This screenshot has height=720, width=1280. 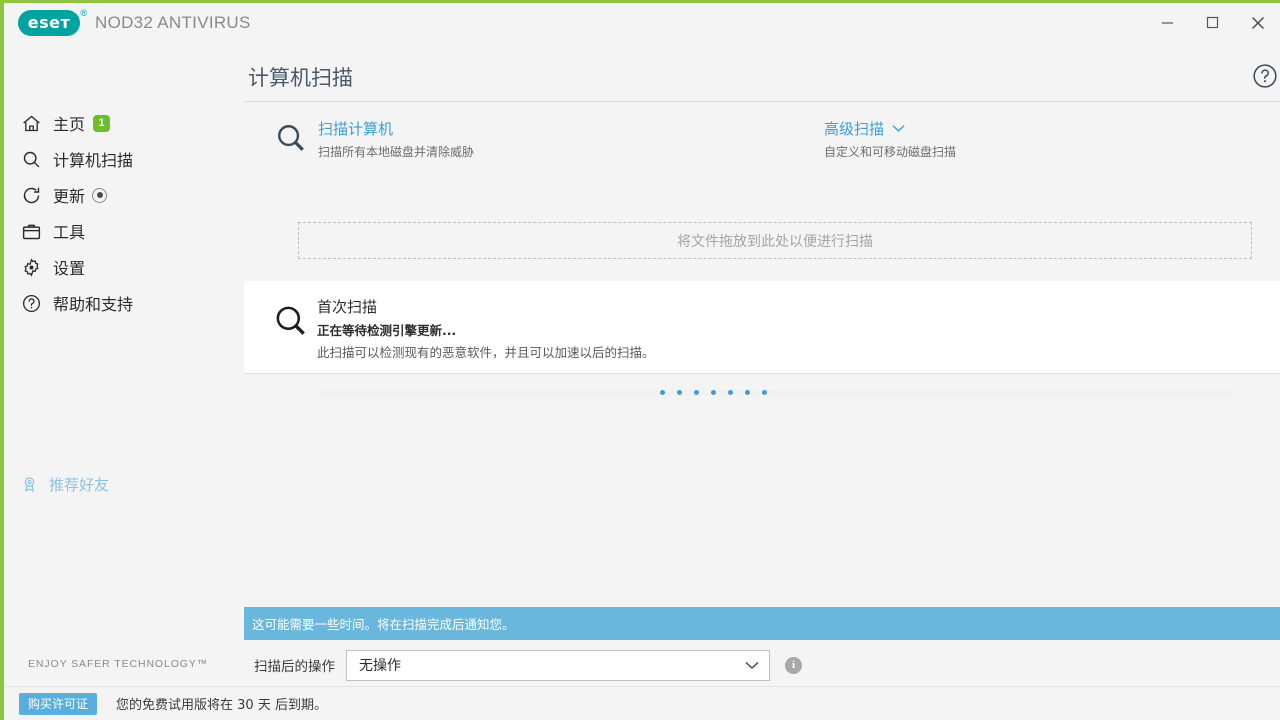 What do you see at coordinates (124, 267) in the screenshot?
I see `sidebar-item-settings: 设置` at bounding box center [124, 267].